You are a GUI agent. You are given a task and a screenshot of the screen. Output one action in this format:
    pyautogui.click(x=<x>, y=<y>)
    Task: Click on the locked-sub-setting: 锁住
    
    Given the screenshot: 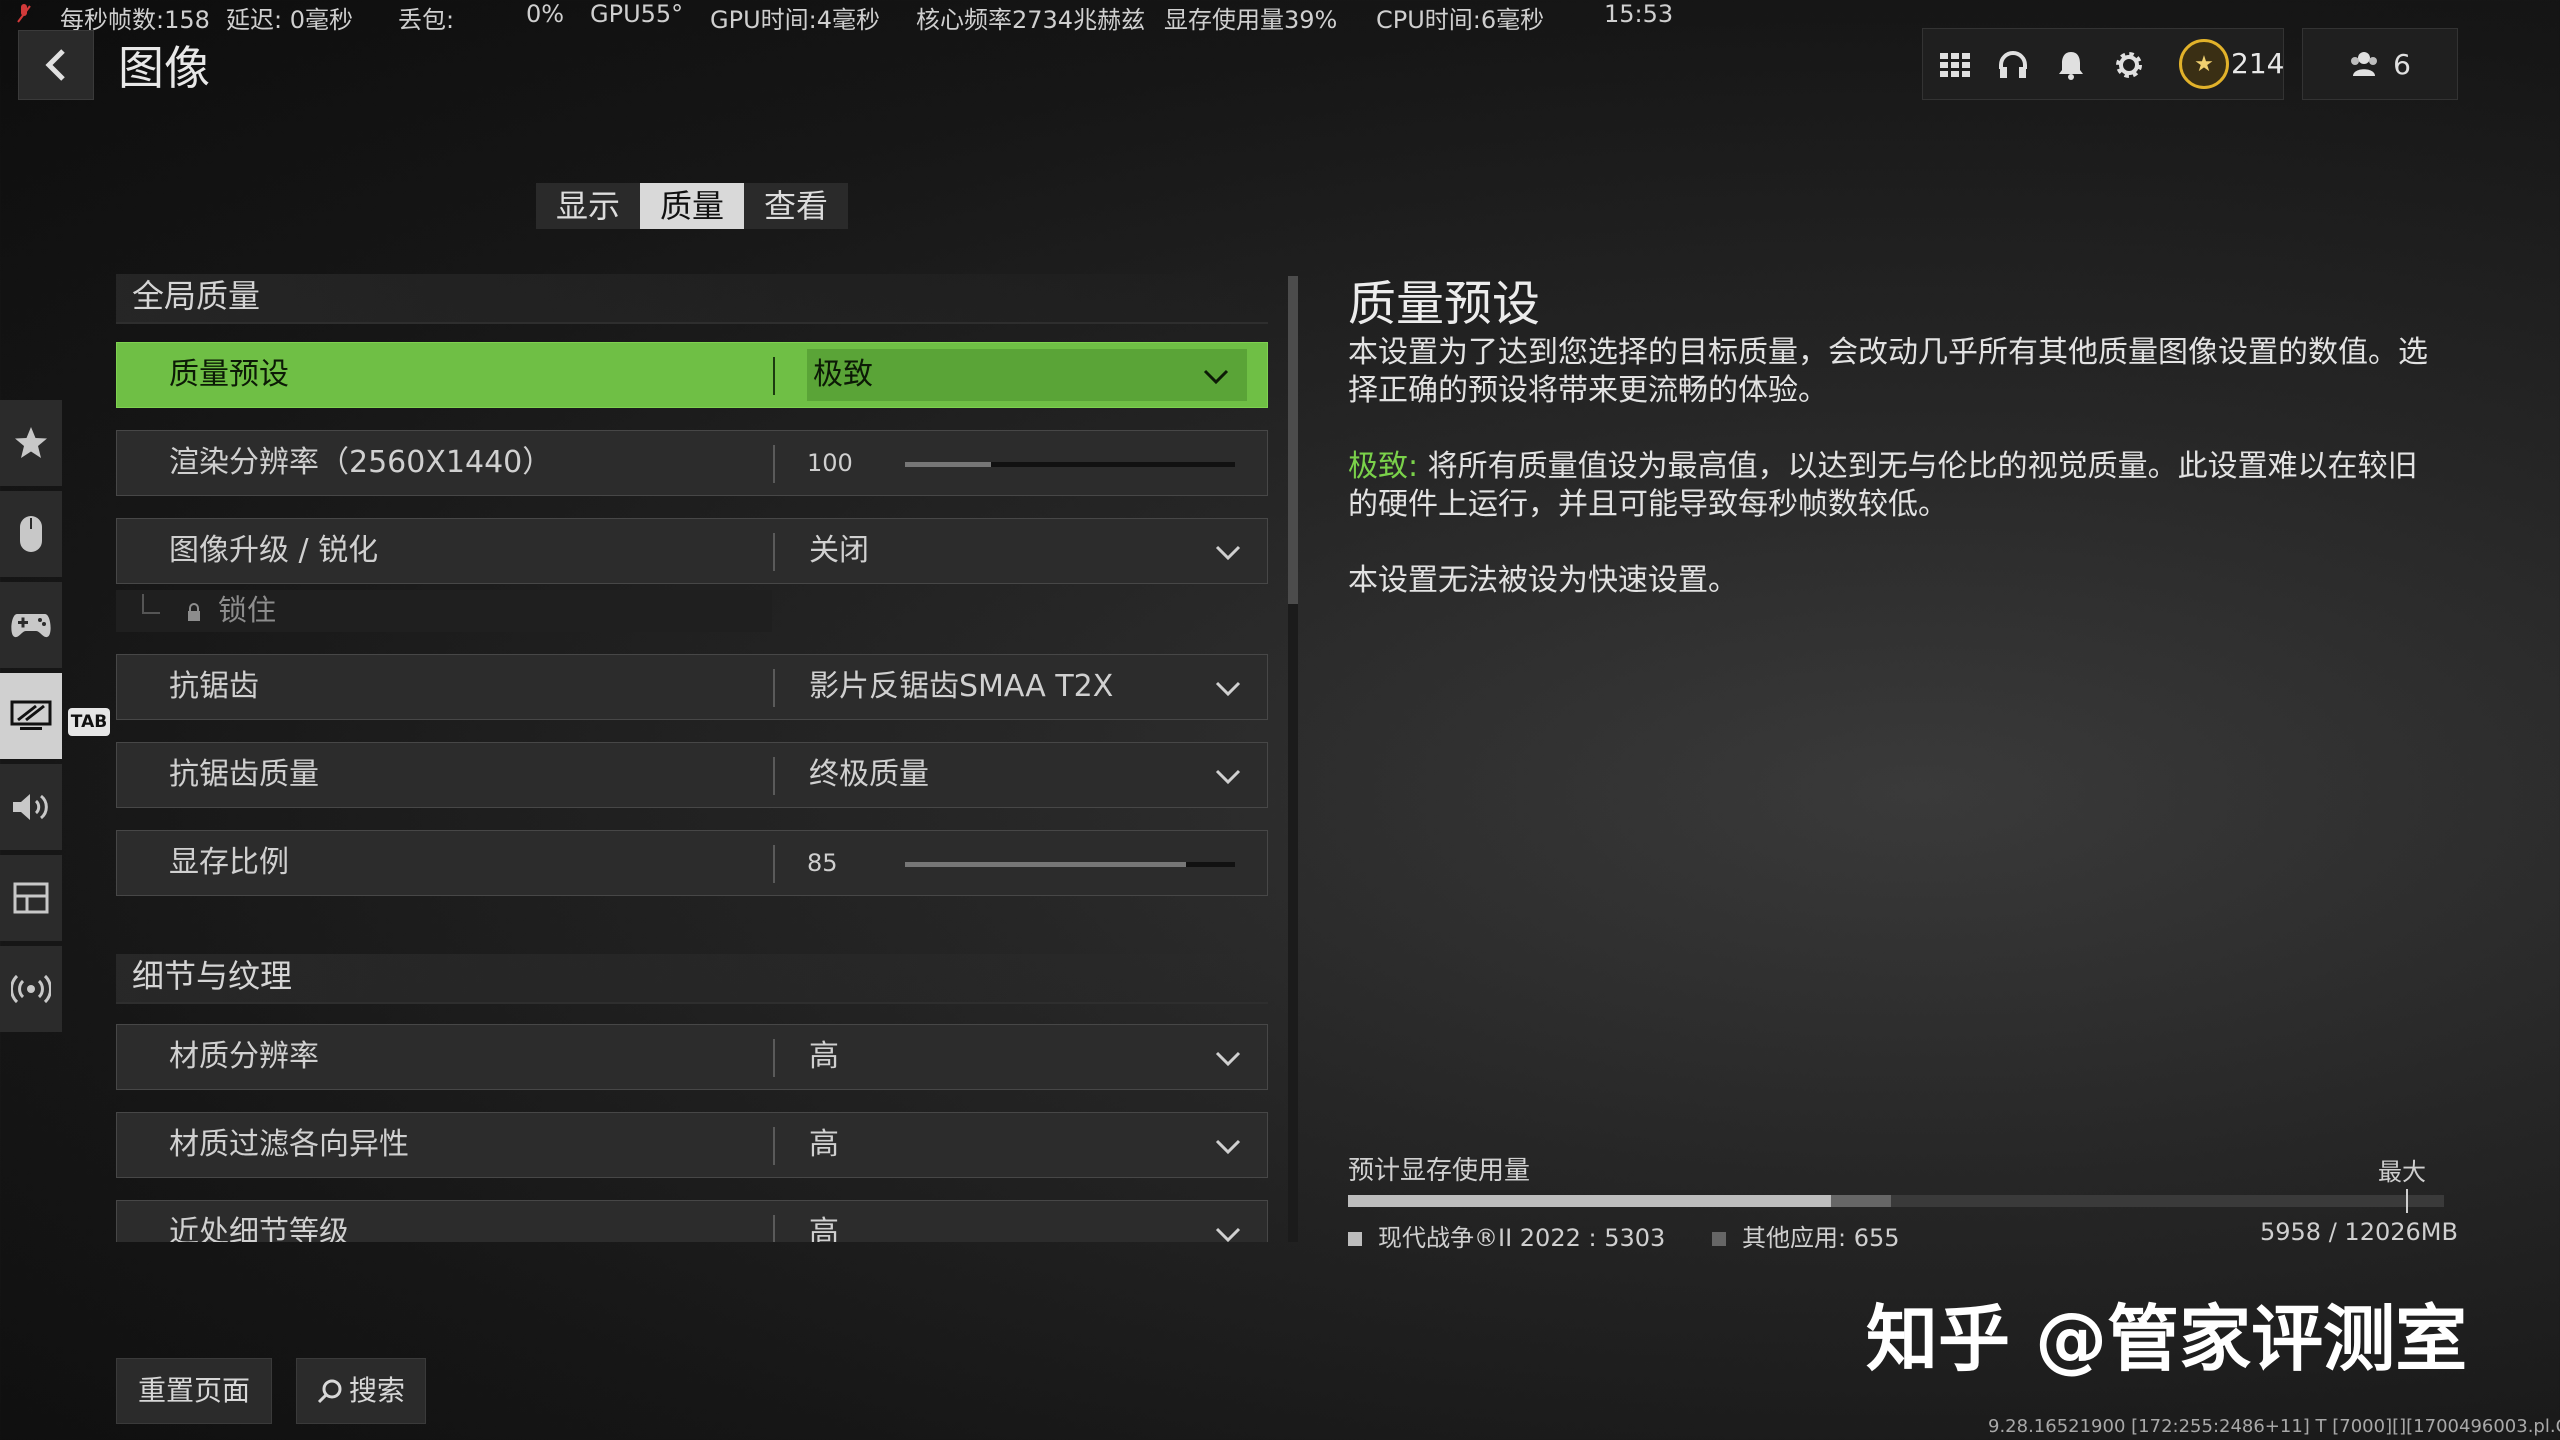 What is the action you would take?
    pyautogui.click(x=444, y=611)
    